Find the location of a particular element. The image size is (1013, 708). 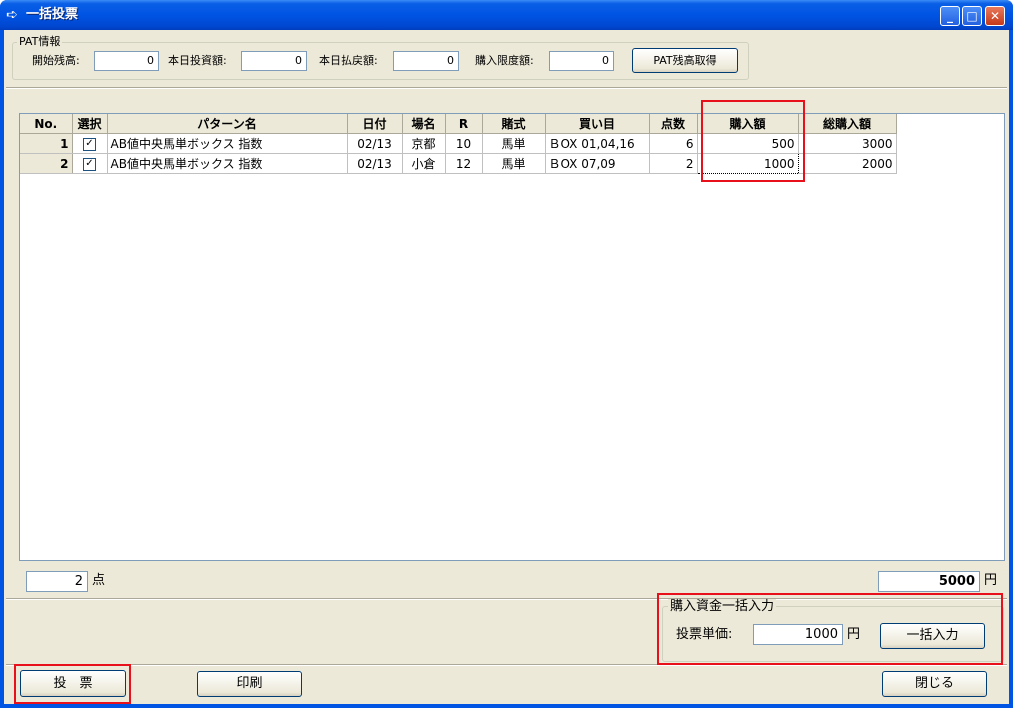

maximize-button: □ is located at coordinates (972, 16).